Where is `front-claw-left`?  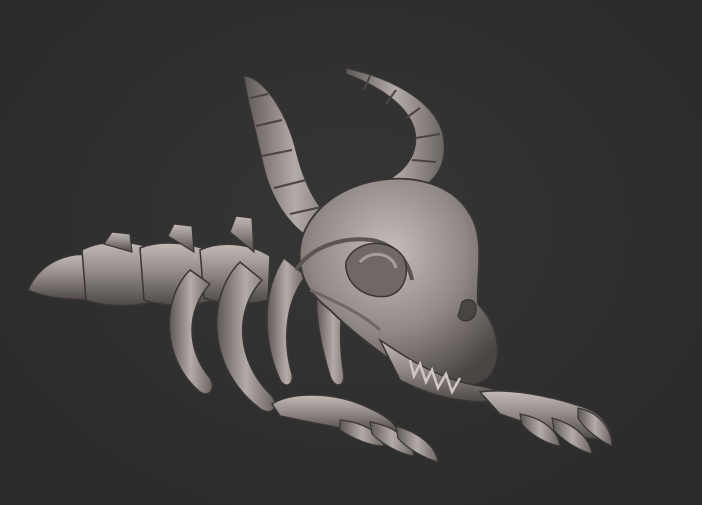 front-claw-left is located at coordinates (354, 428).